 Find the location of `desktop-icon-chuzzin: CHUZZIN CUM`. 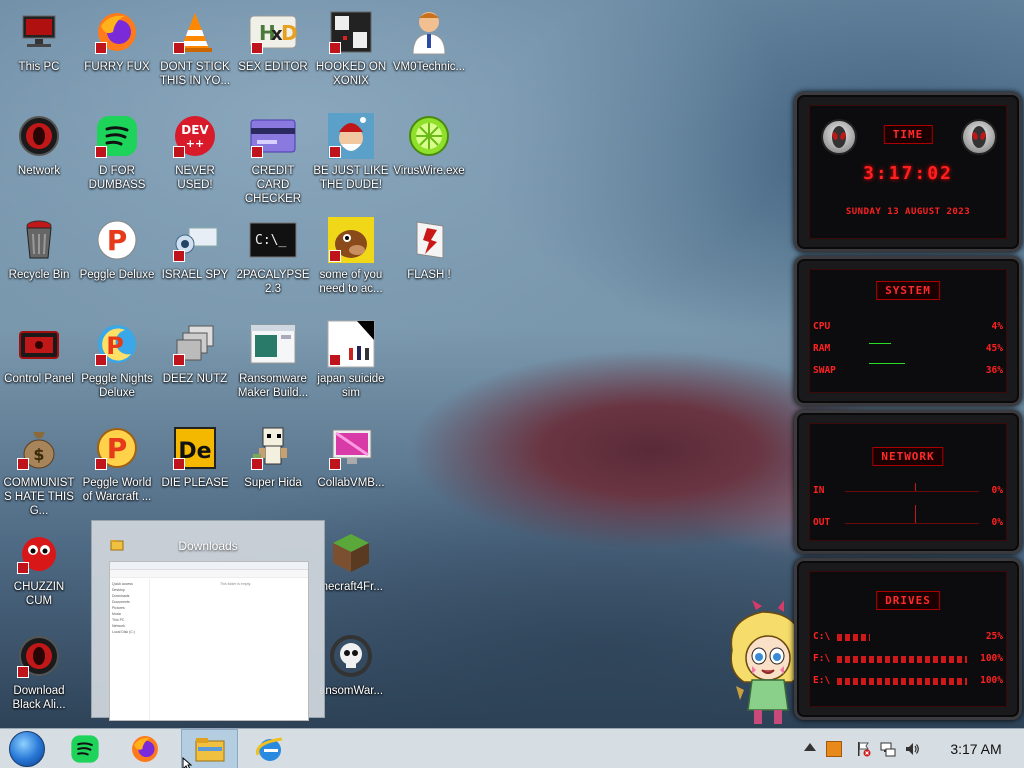

desktop-icon-chuzzin: CHUZZIN CUM is located at coordinates (39, 572).